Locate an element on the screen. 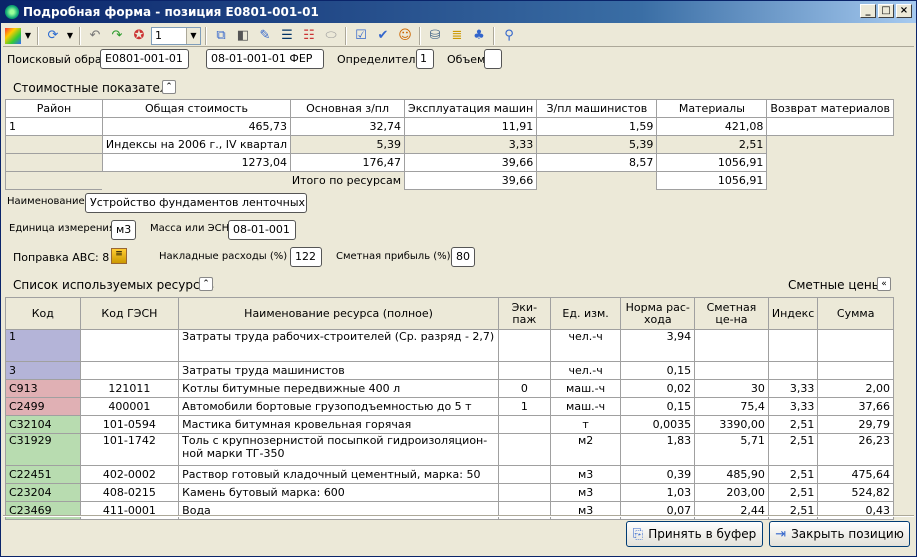 The height and width of the screenshot is (557, 917). profit-label: Сметная прибыль (%) is located at coordinates (393, 256).